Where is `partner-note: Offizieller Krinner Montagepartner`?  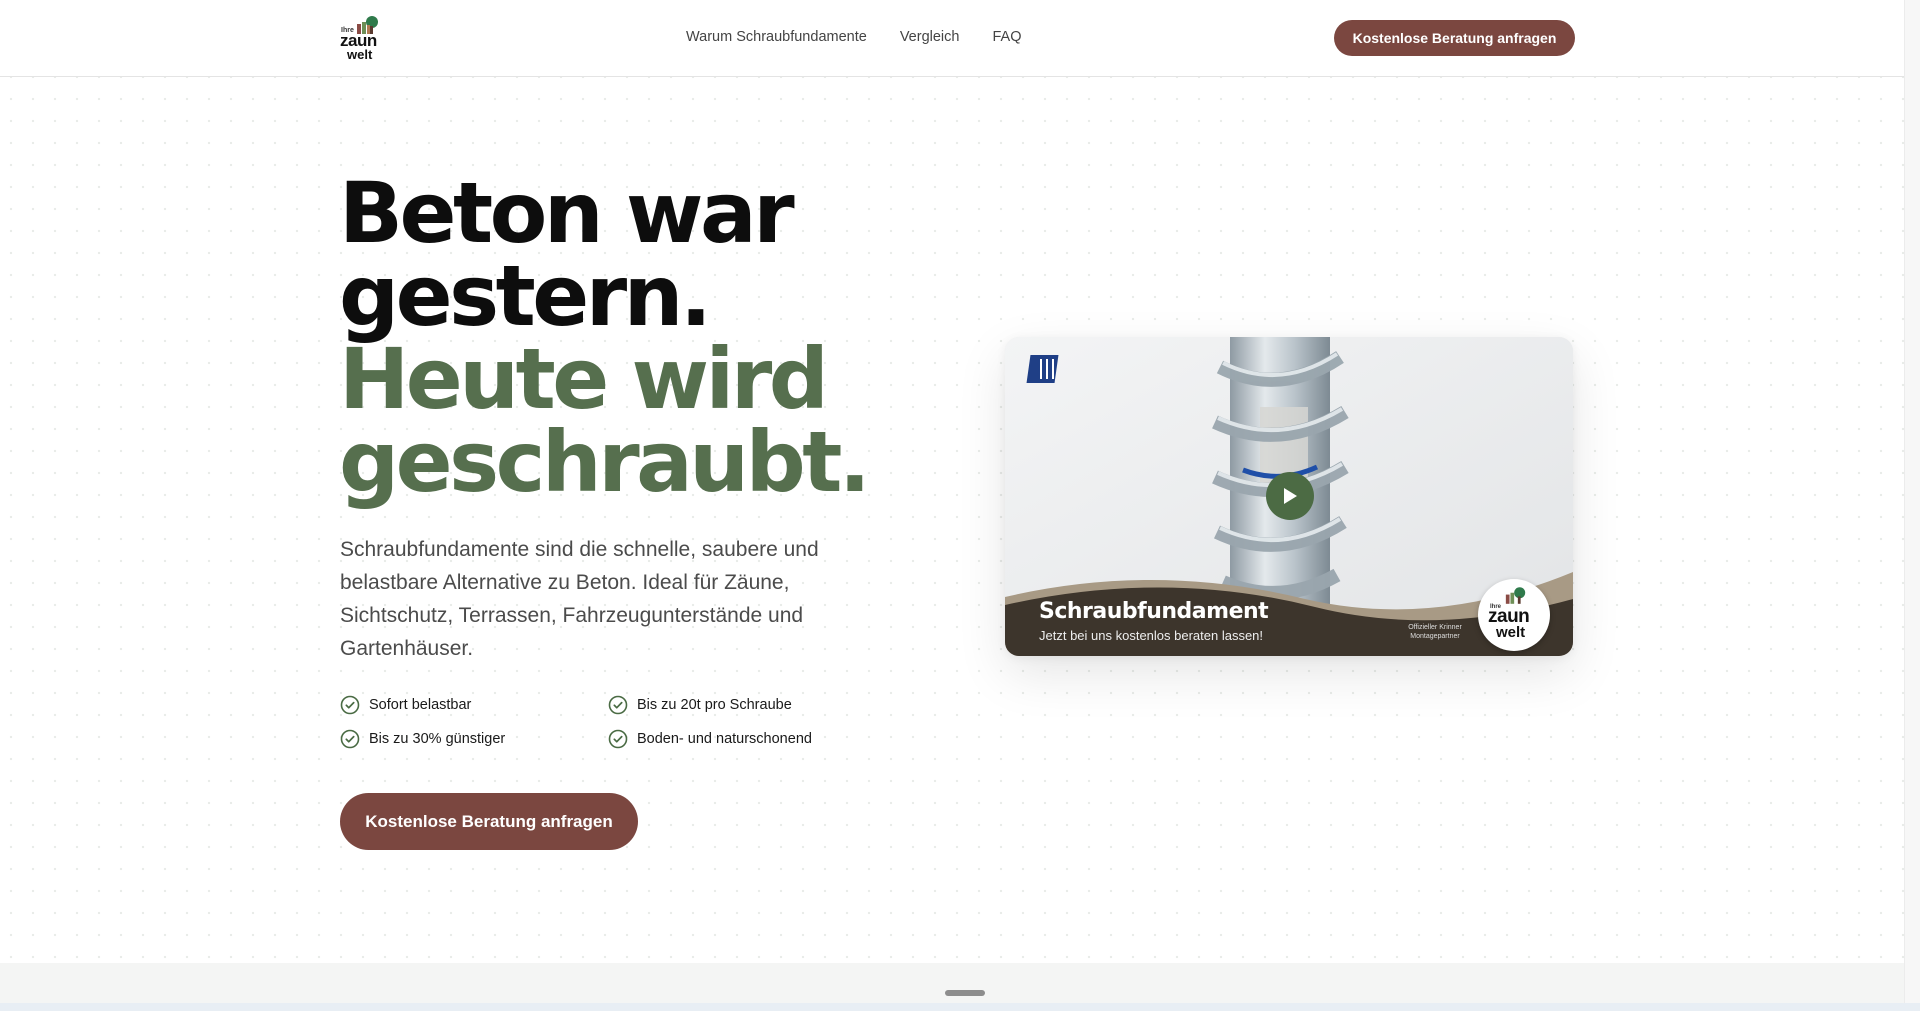 partner-note: Offizieller Krinner Montagepartner is located at coordinates (1435, 632).